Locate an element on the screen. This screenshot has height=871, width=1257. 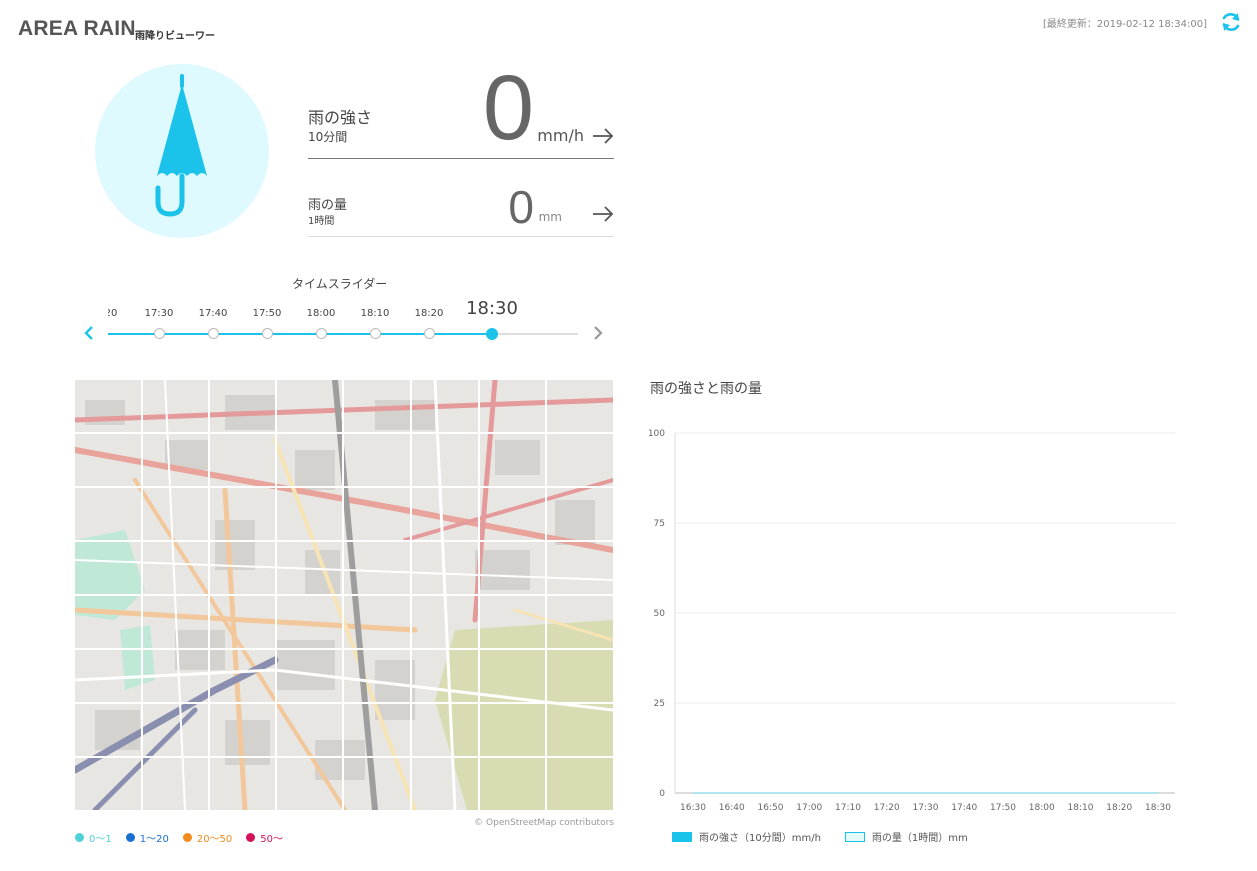
x-tick-label: 16:50 is located at coordinates (771, 808).